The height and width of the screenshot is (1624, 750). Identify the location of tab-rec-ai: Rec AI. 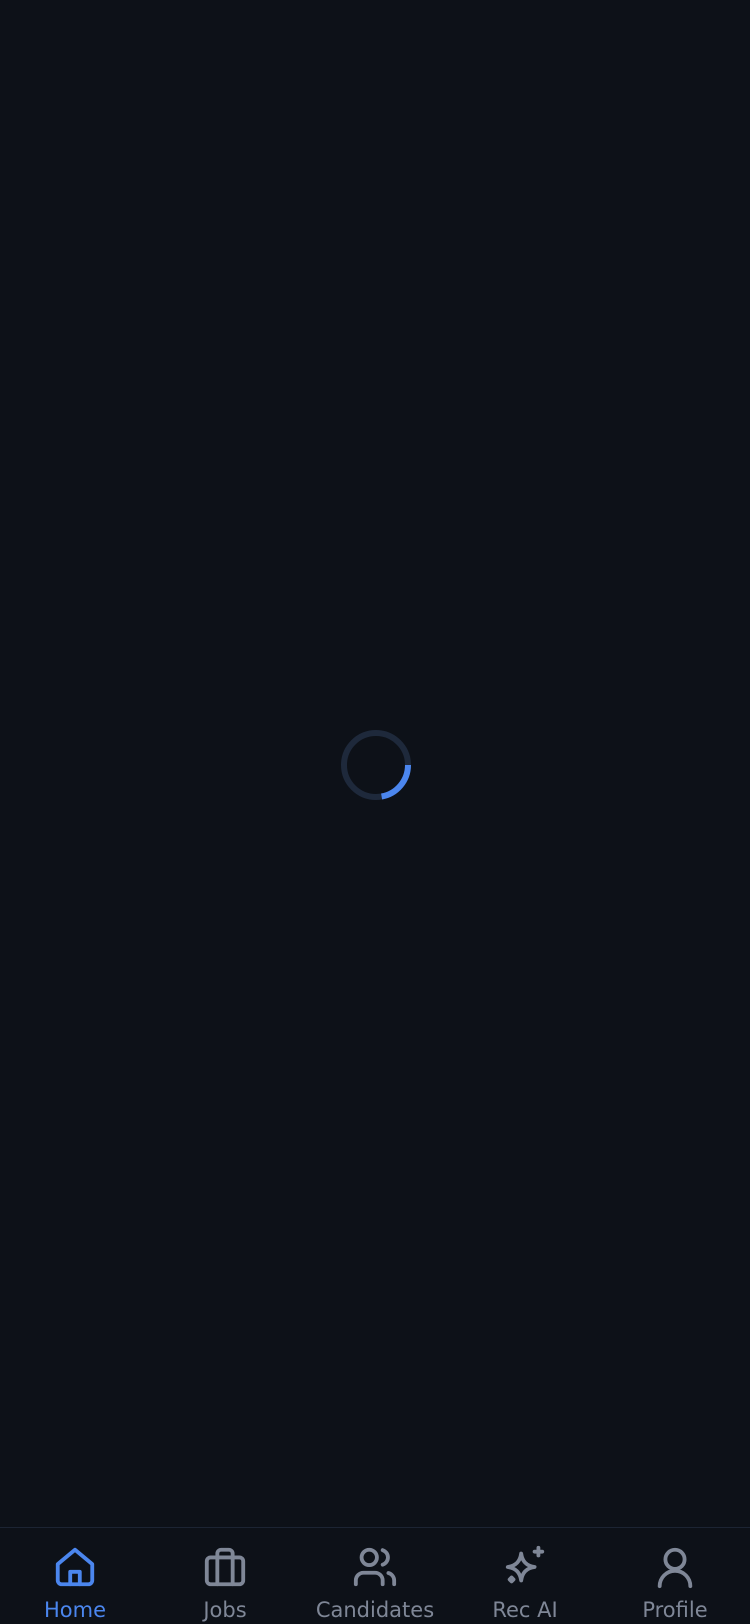
(525, 1576).